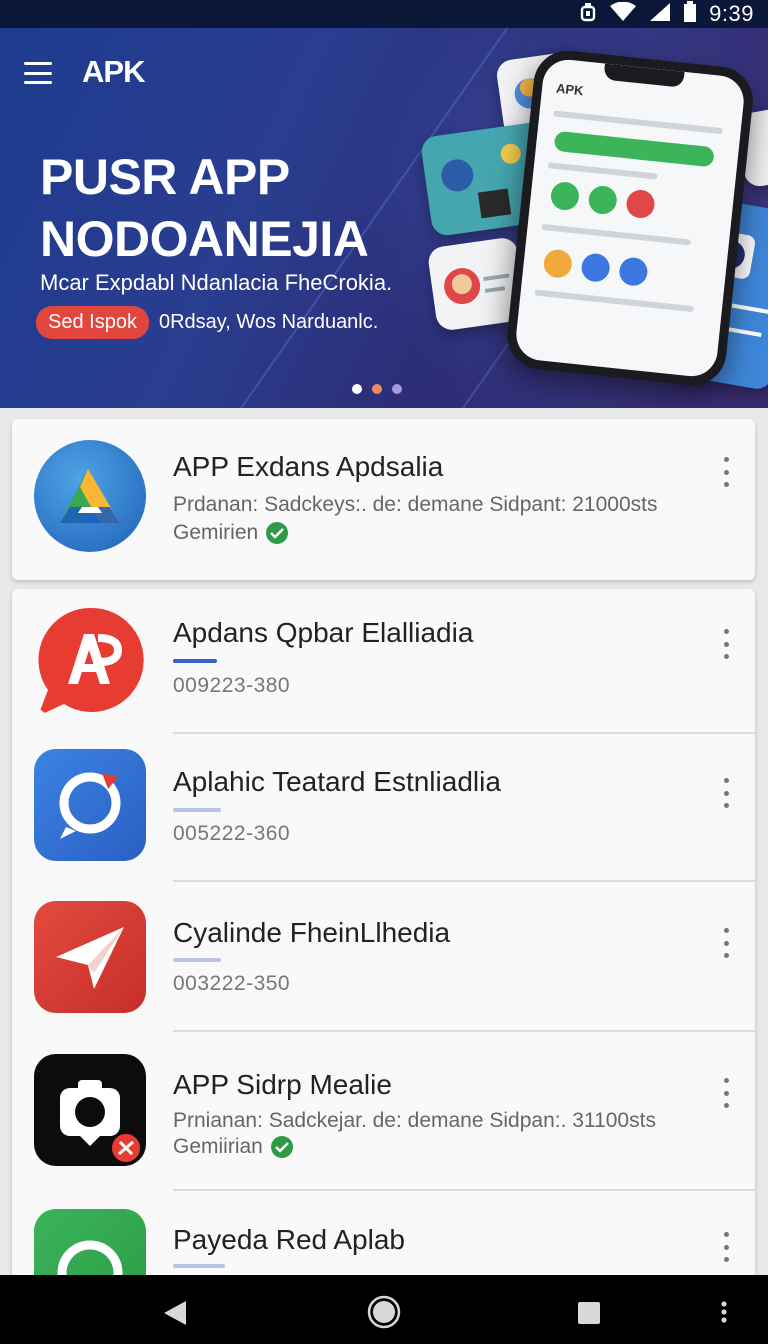 The image size is (768, 1344). Describe the element at coordinates (232, 685) in the screenshot. I see `app-code: 009223-380` at that location.